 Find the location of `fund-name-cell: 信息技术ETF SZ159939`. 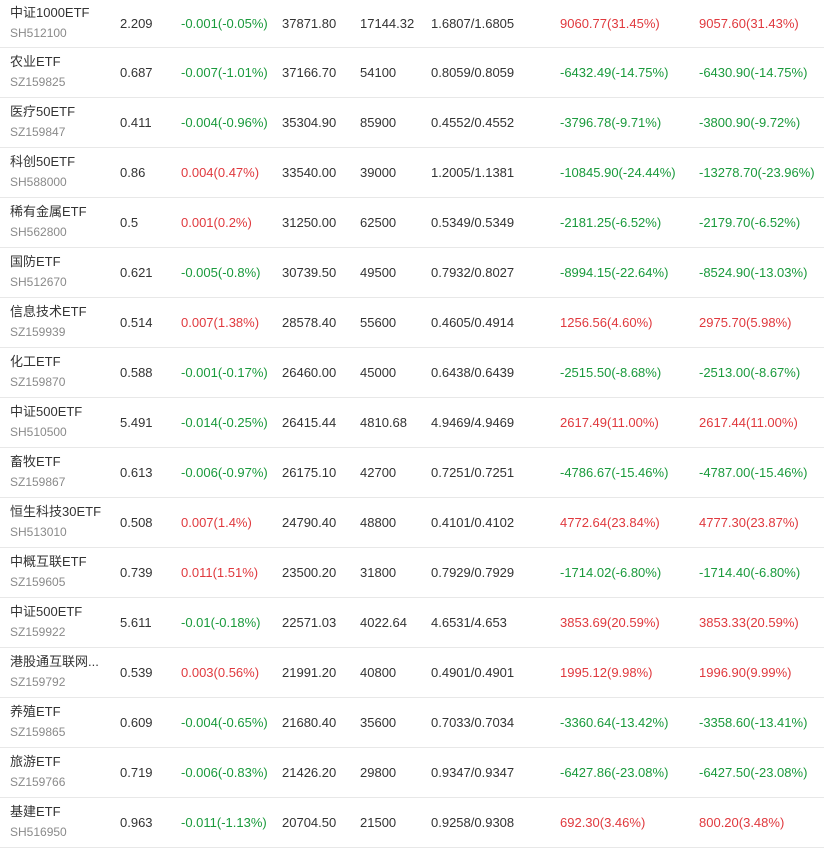

fund-name-cell: 信息技术ETF SZ159939 is located at coordinates (60, 322).